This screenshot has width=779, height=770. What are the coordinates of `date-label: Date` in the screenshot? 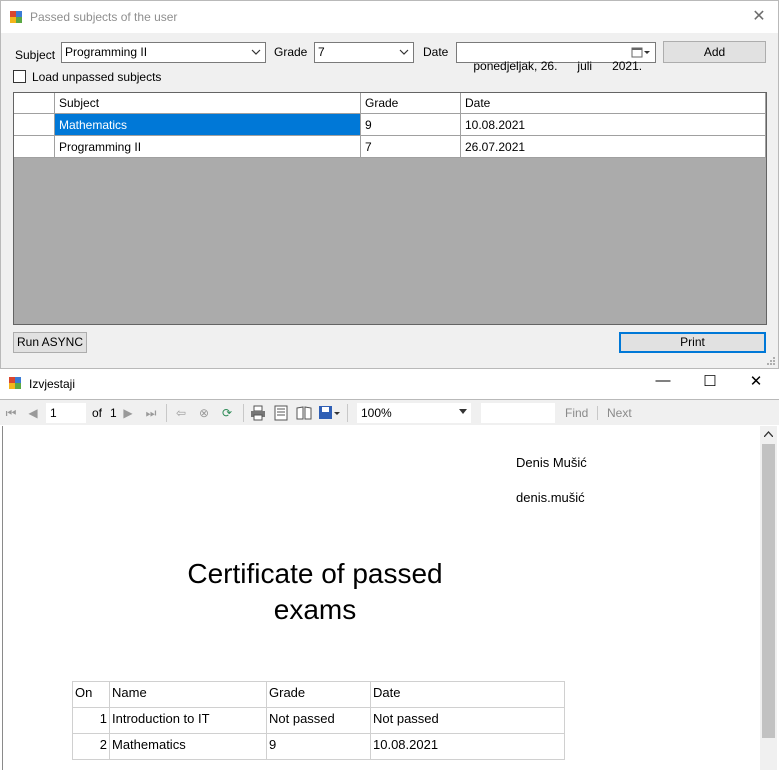 It's located at (436, 52).